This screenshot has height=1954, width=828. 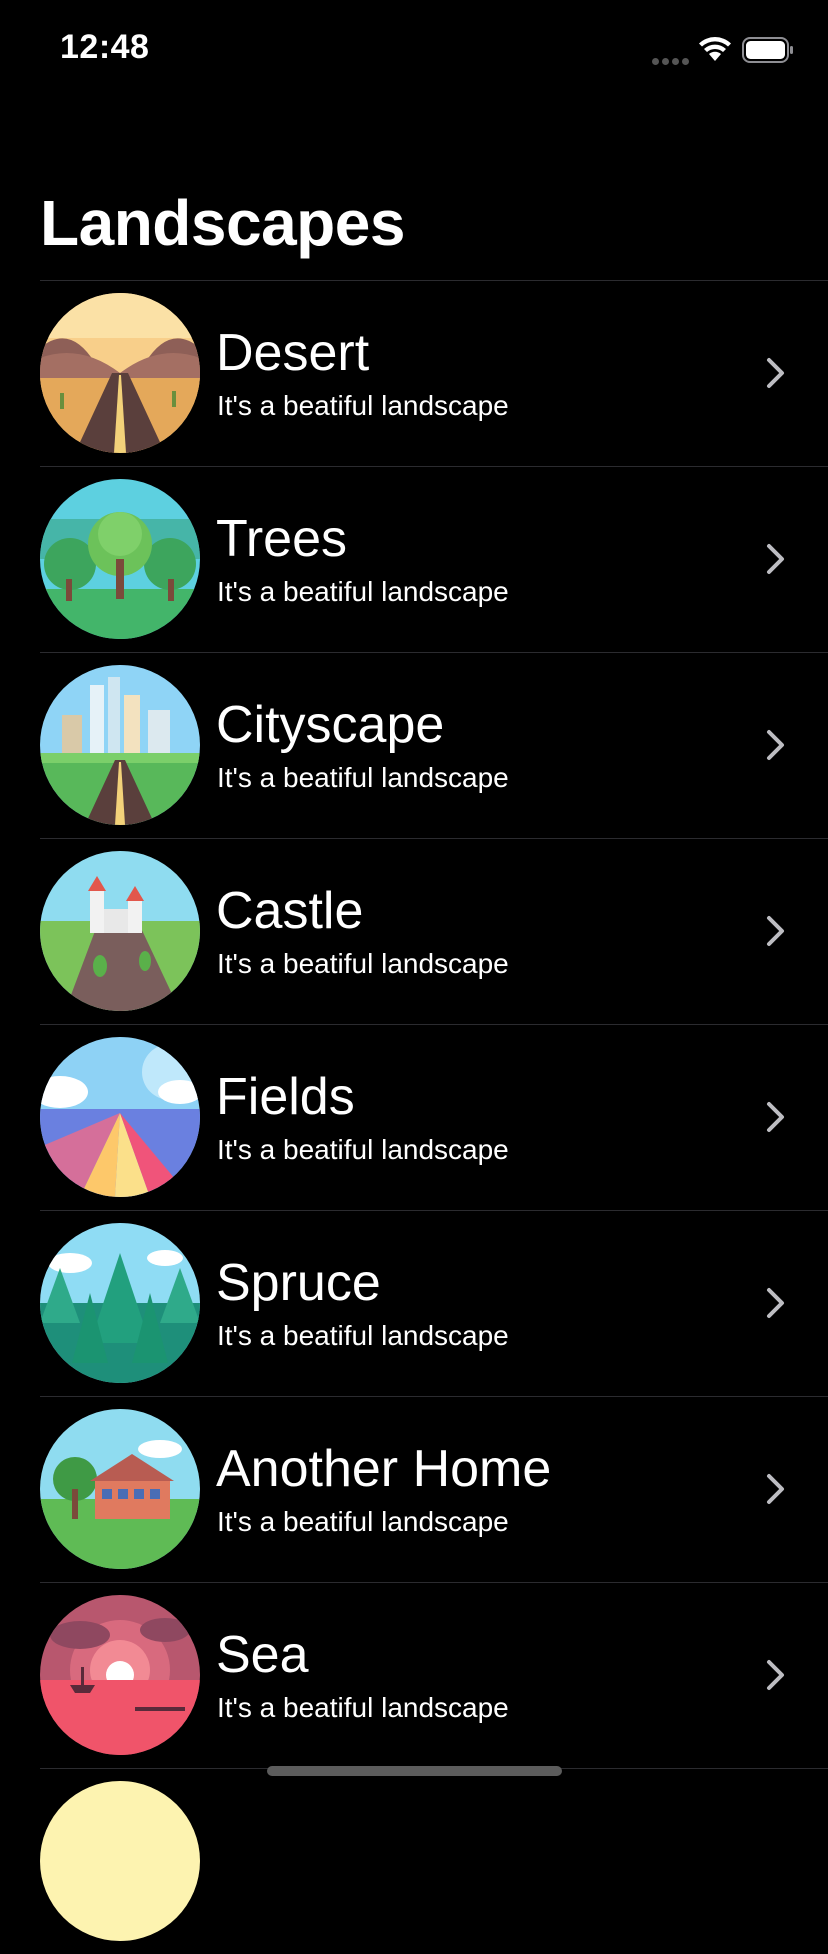 I want to click on list-item-spruce: Spruce It's a beatiful landscape, so click(x=434, y=1303).